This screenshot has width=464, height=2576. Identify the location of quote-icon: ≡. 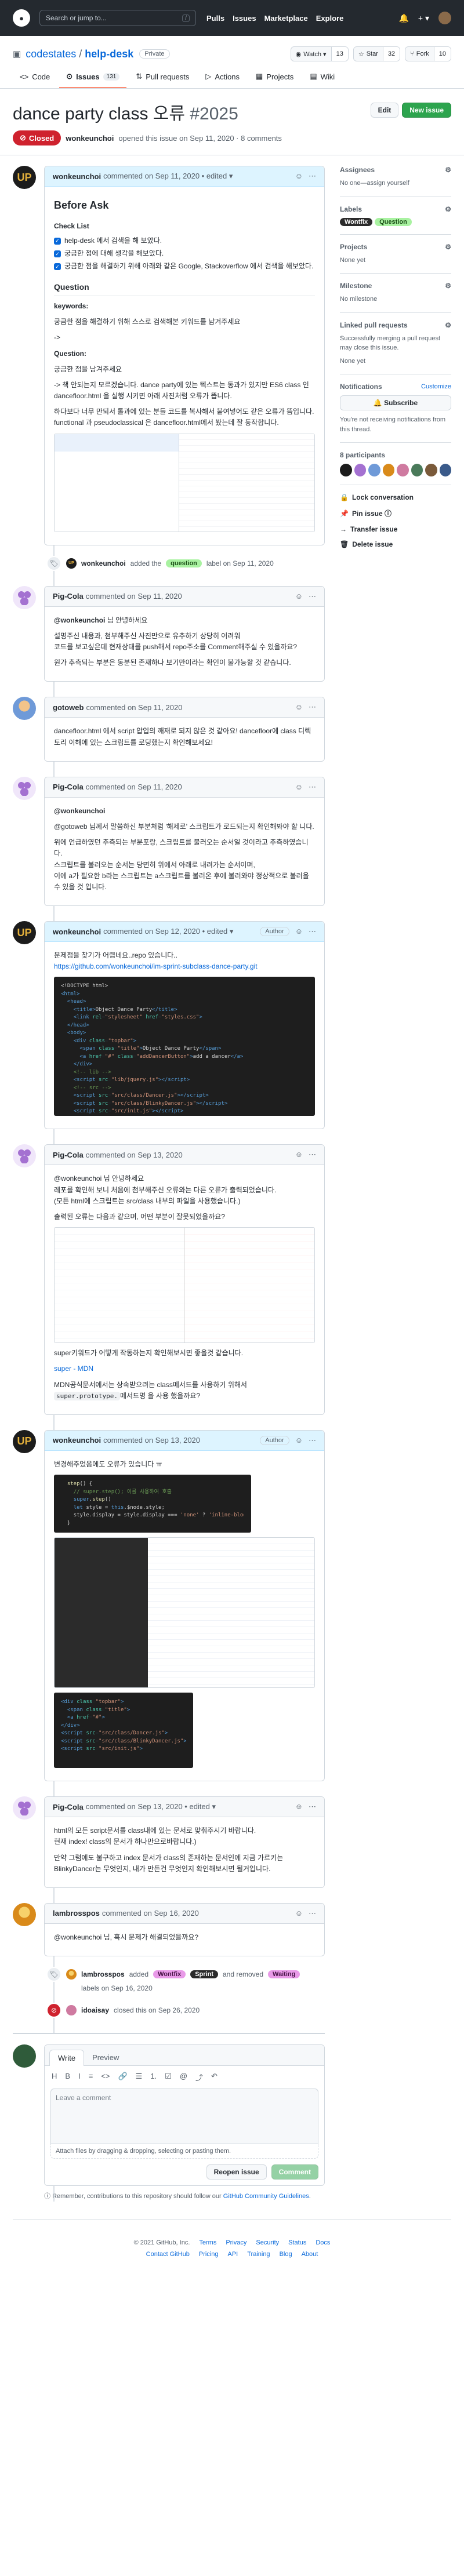
(91, 2077).